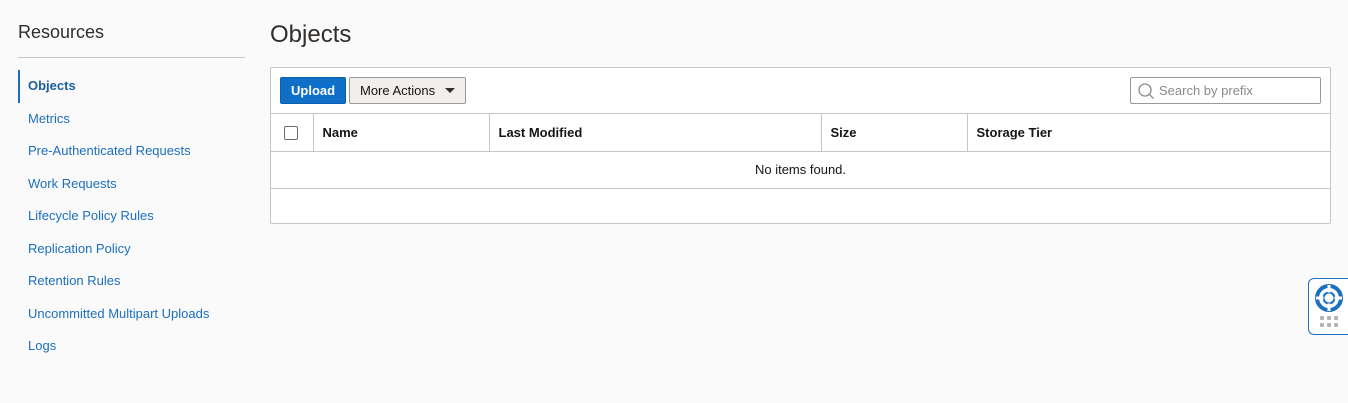 This screenshot has width=1348, height=403. I want to click on chevron-down-icon, so click(450, 90).